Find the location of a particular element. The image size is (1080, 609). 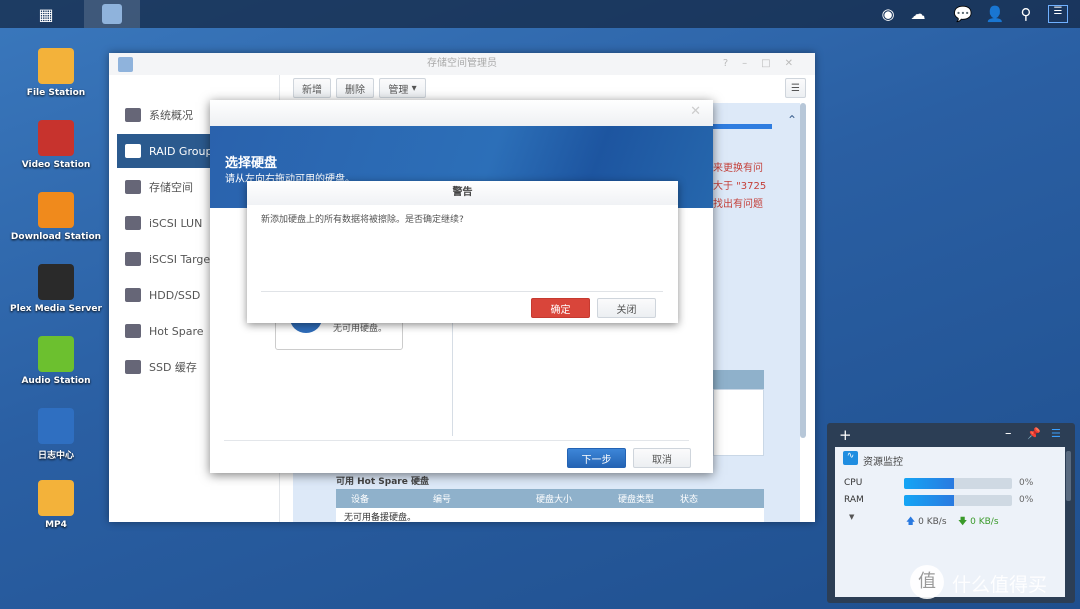

column-header: 硬盘类型 is located at coordinates (636, 500).